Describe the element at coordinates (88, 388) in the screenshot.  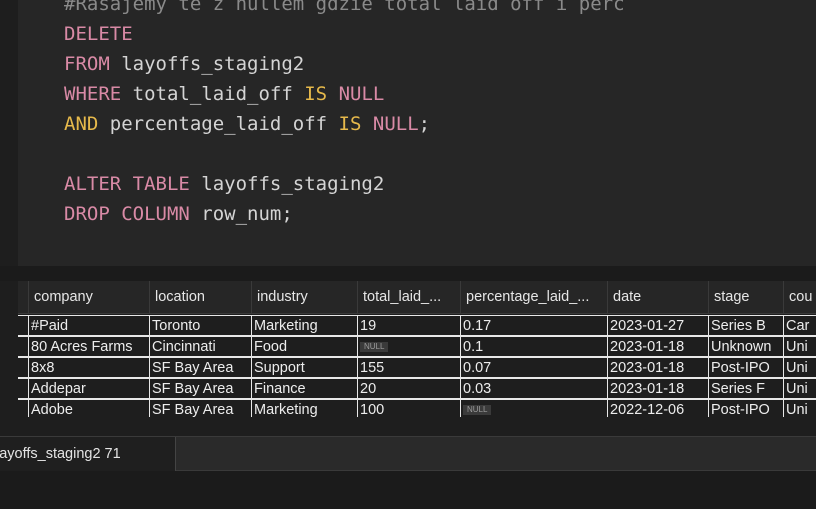
I see `table-cell: Addepar` at that location.